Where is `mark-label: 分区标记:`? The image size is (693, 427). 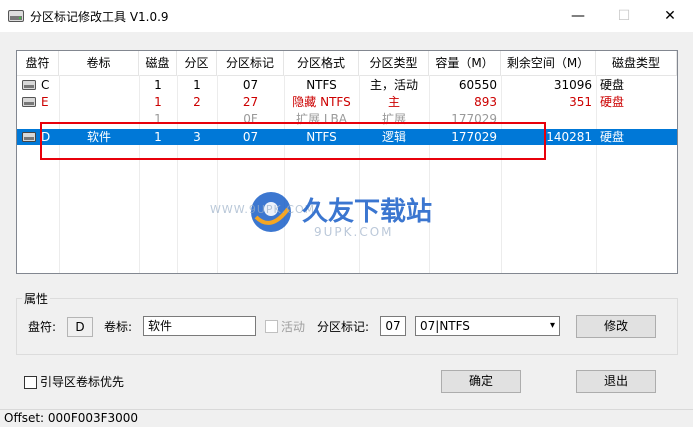 mark-label: 分区标记: is located at coordinates (343, 327).